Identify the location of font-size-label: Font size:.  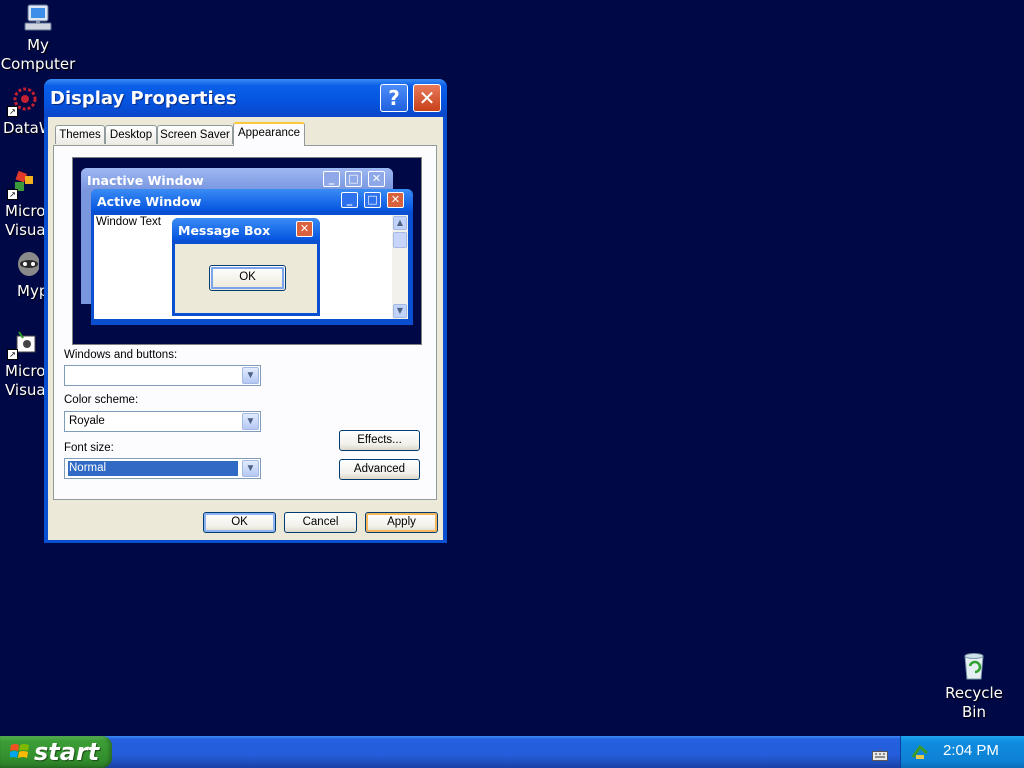
(89, 448).